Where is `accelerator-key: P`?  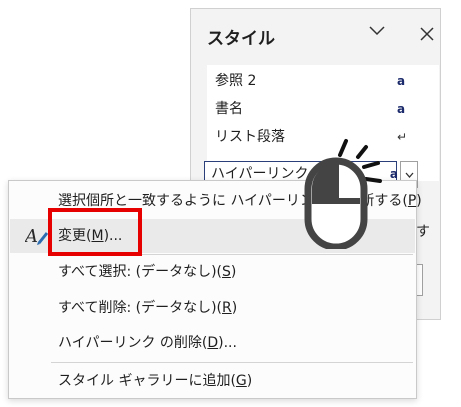 accelerator-key: P is located at coordinates (412, 201).